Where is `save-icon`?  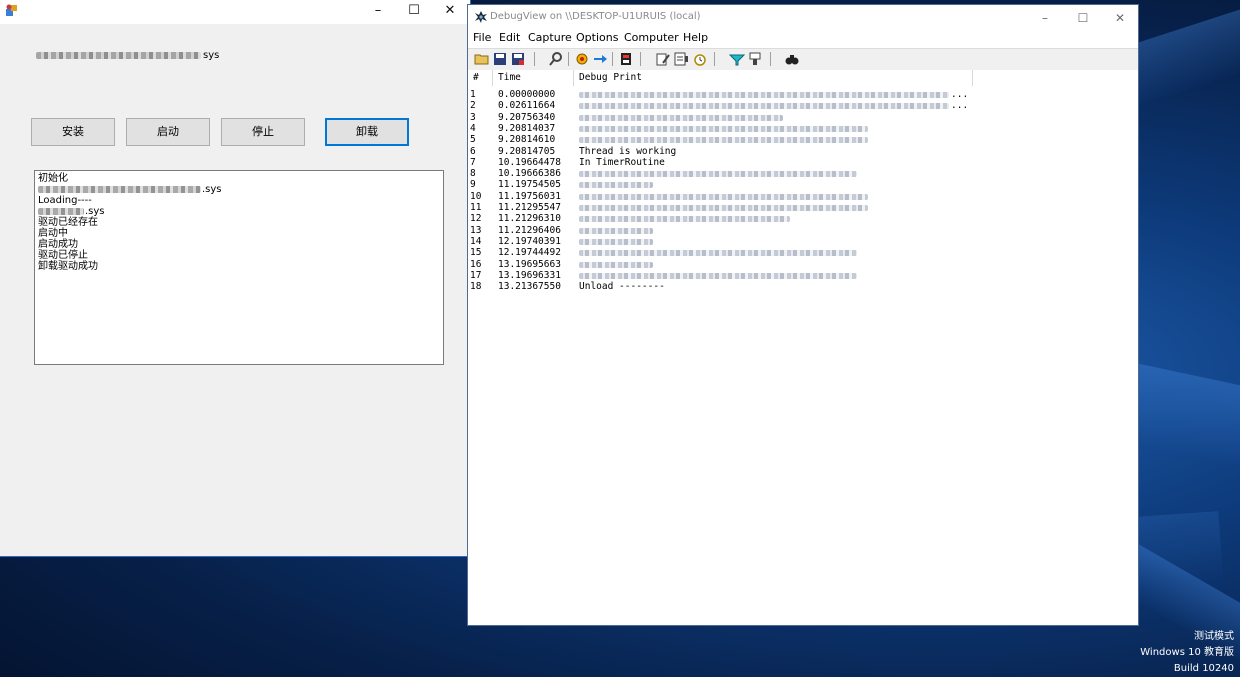 save-icon is located at coordinates (500, 59).